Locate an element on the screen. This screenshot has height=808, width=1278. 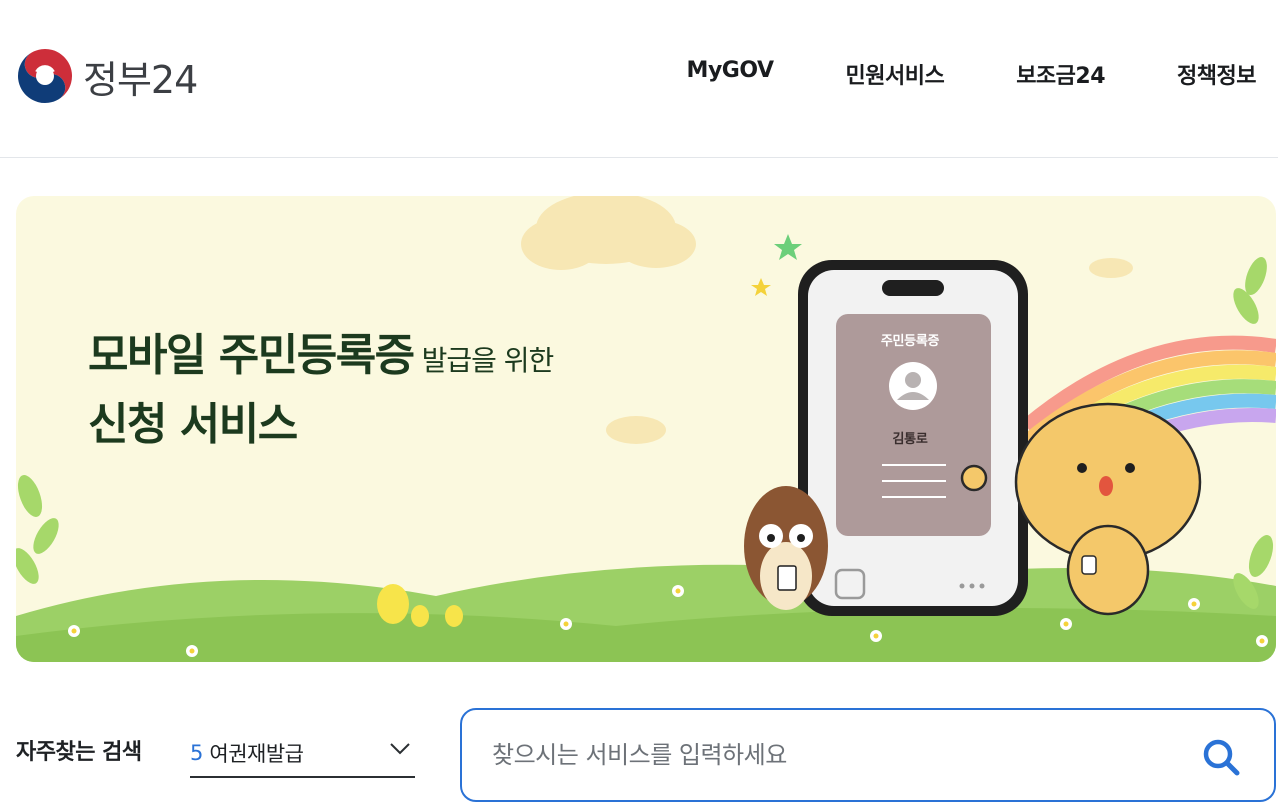
banner-title-line2: 신청 서비스 is located at coordinates (193, 424).